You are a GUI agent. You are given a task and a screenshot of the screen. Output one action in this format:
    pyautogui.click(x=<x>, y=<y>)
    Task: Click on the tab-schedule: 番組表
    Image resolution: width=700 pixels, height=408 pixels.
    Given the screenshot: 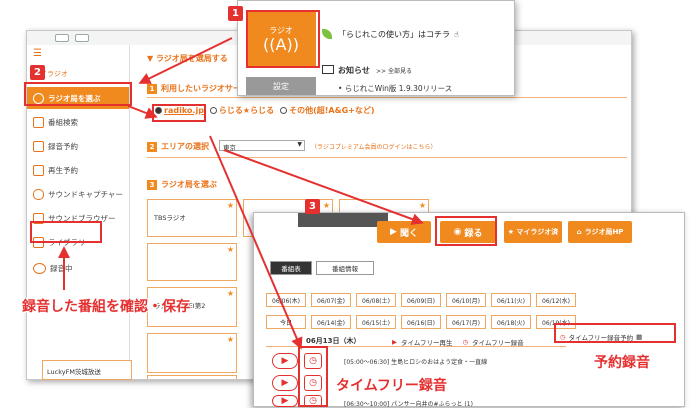 What is the action you would take?
    pyautogui.click(x=291, y=268)
    